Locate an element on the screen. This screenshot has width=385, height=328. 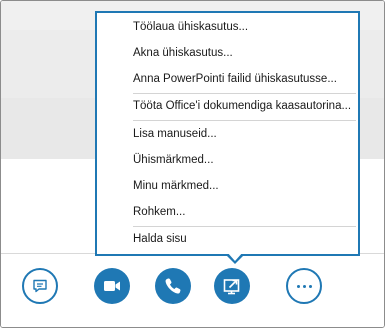
present-screen-icon is located at coordinates (231, 287).